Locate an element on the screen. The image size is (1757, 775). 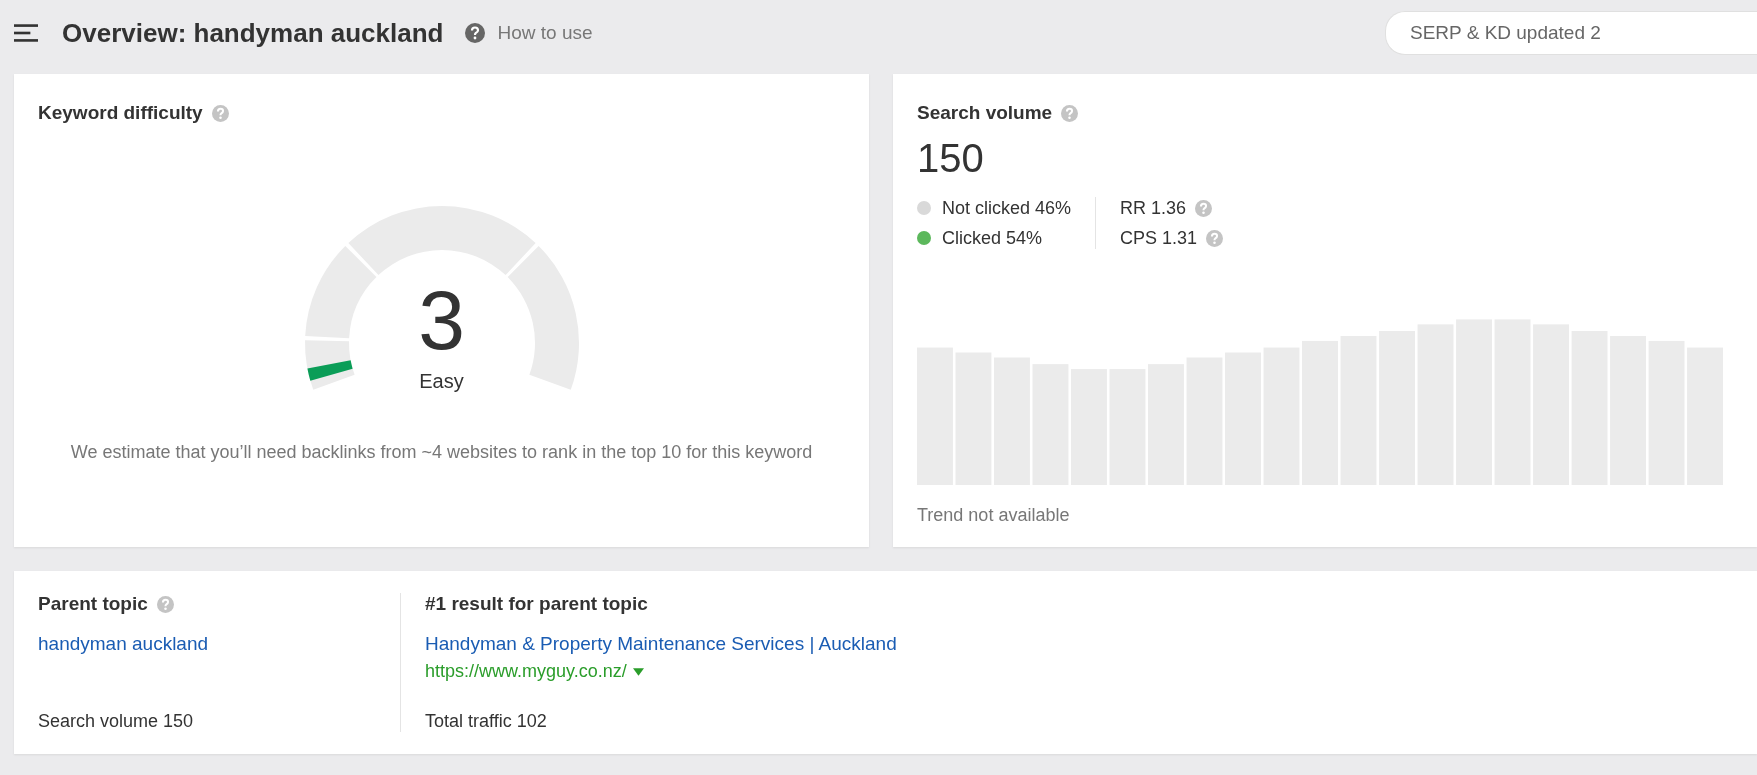
caret-icon is located at coordinates (638, 671).